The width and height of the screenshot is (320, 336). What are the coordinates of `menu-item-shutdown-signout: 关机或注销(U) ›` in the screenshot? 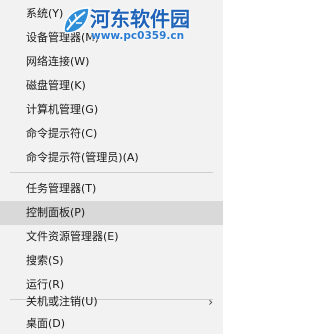 It's located at (111, 302).